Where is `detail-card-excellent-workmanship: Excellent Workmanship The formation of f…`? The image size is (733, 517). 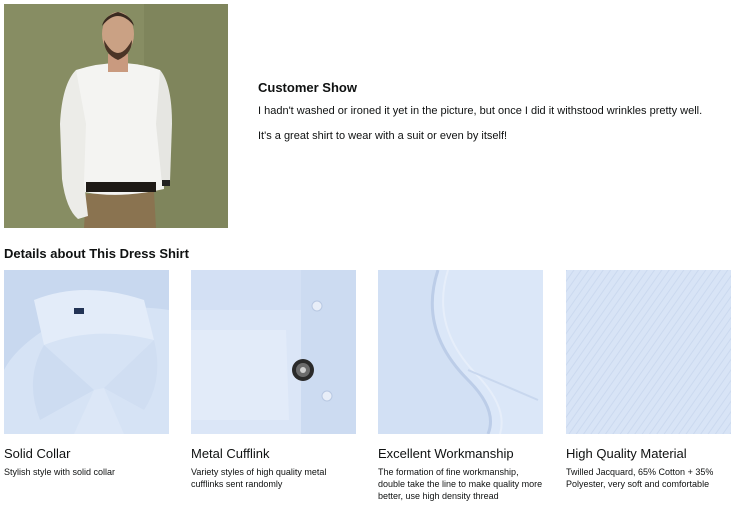 detail-card-excellent-workmanship: Excellent Workmanship The formation of f… is located at coordinates (460, 386).